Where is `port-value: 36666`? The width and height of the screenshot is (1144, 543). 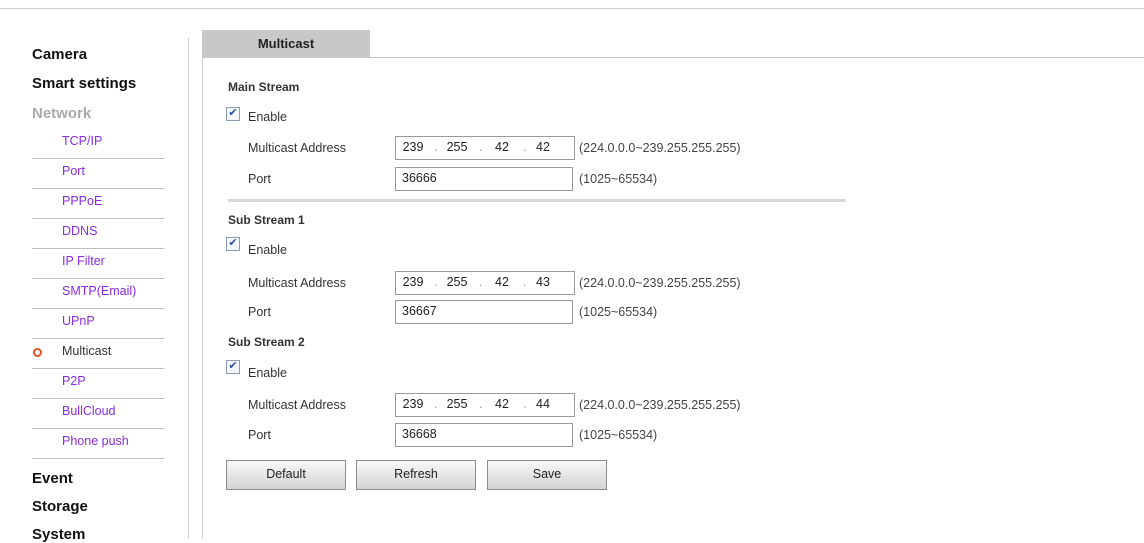
port-value: 36666 is located at coordinates (419, 178).